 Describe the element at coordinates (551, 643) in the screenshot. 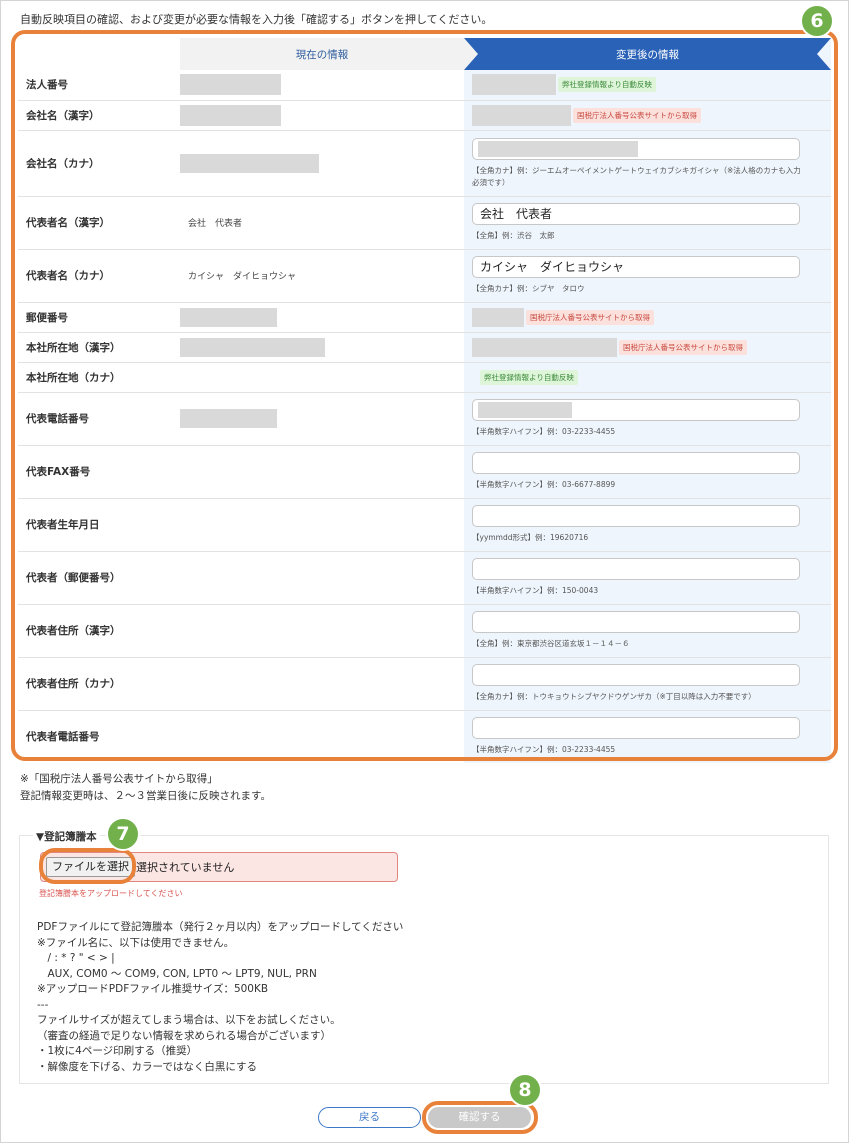

I see `rep-addr-kanji-hint: 【全角】例：東京都渋谷区道玄坂１－１４－６` at that location.